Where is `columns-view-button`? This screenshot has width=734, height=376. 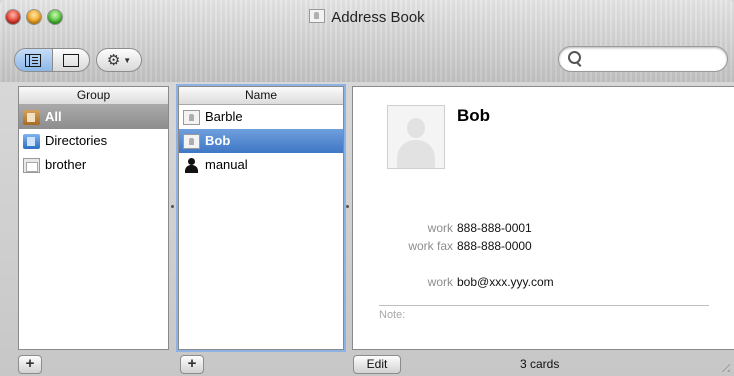
columns-view-button is located at coordinates (34, 60).